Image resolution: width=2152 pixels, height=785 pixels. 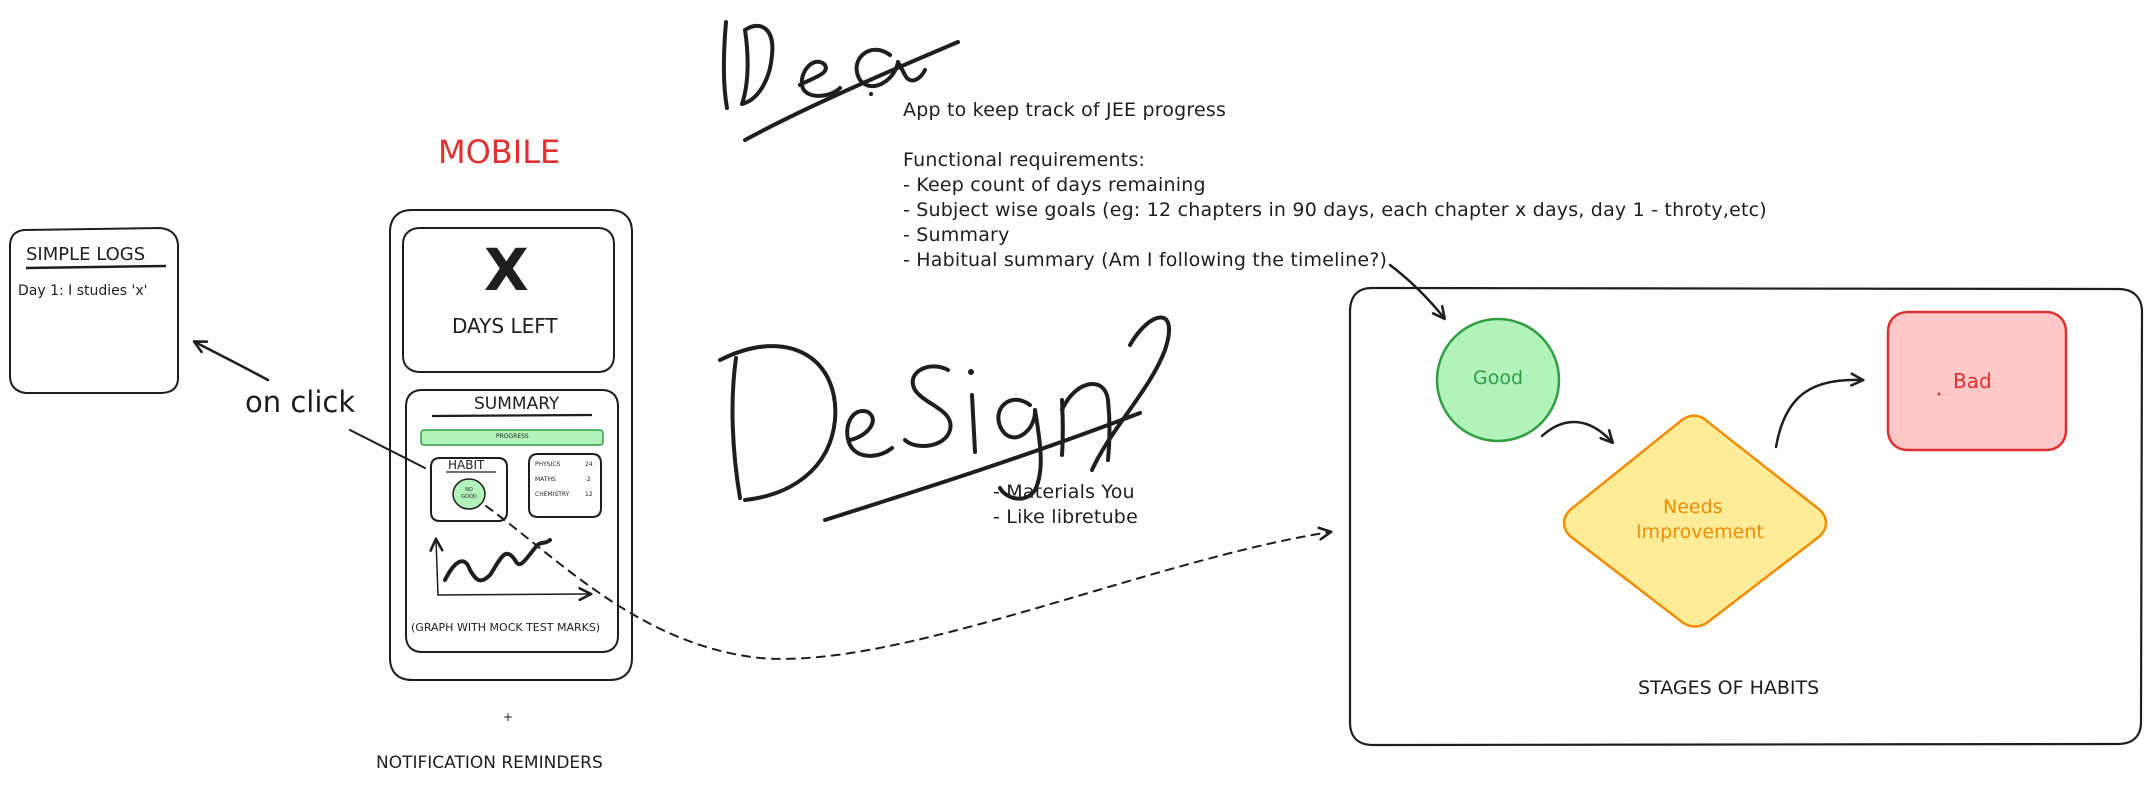 I want to click on summary-title: SUMMARY, so click(x=517, y=404).